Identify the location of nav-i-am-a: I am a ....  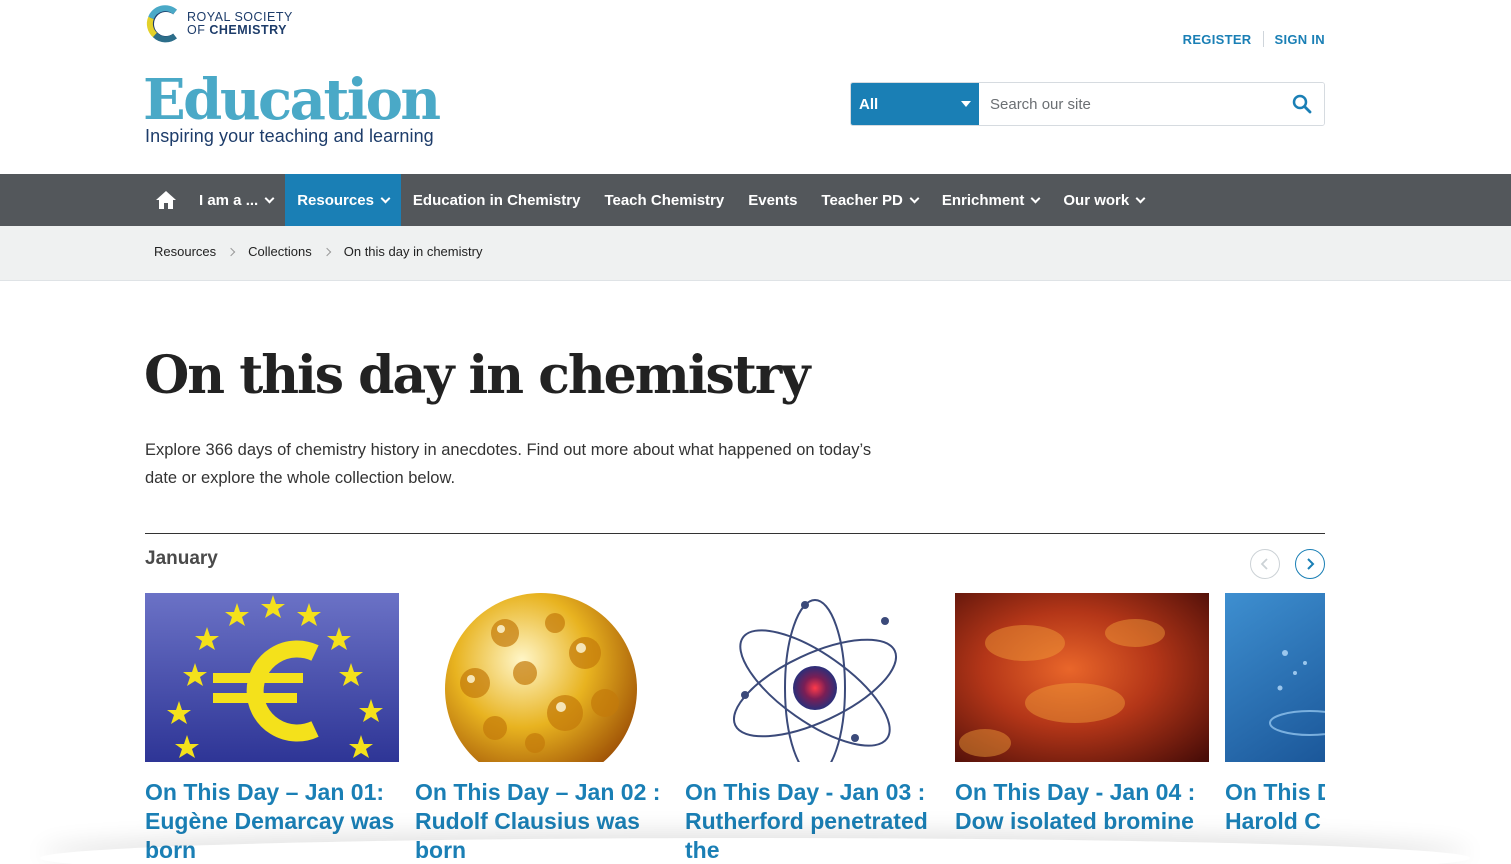
(236, 200).